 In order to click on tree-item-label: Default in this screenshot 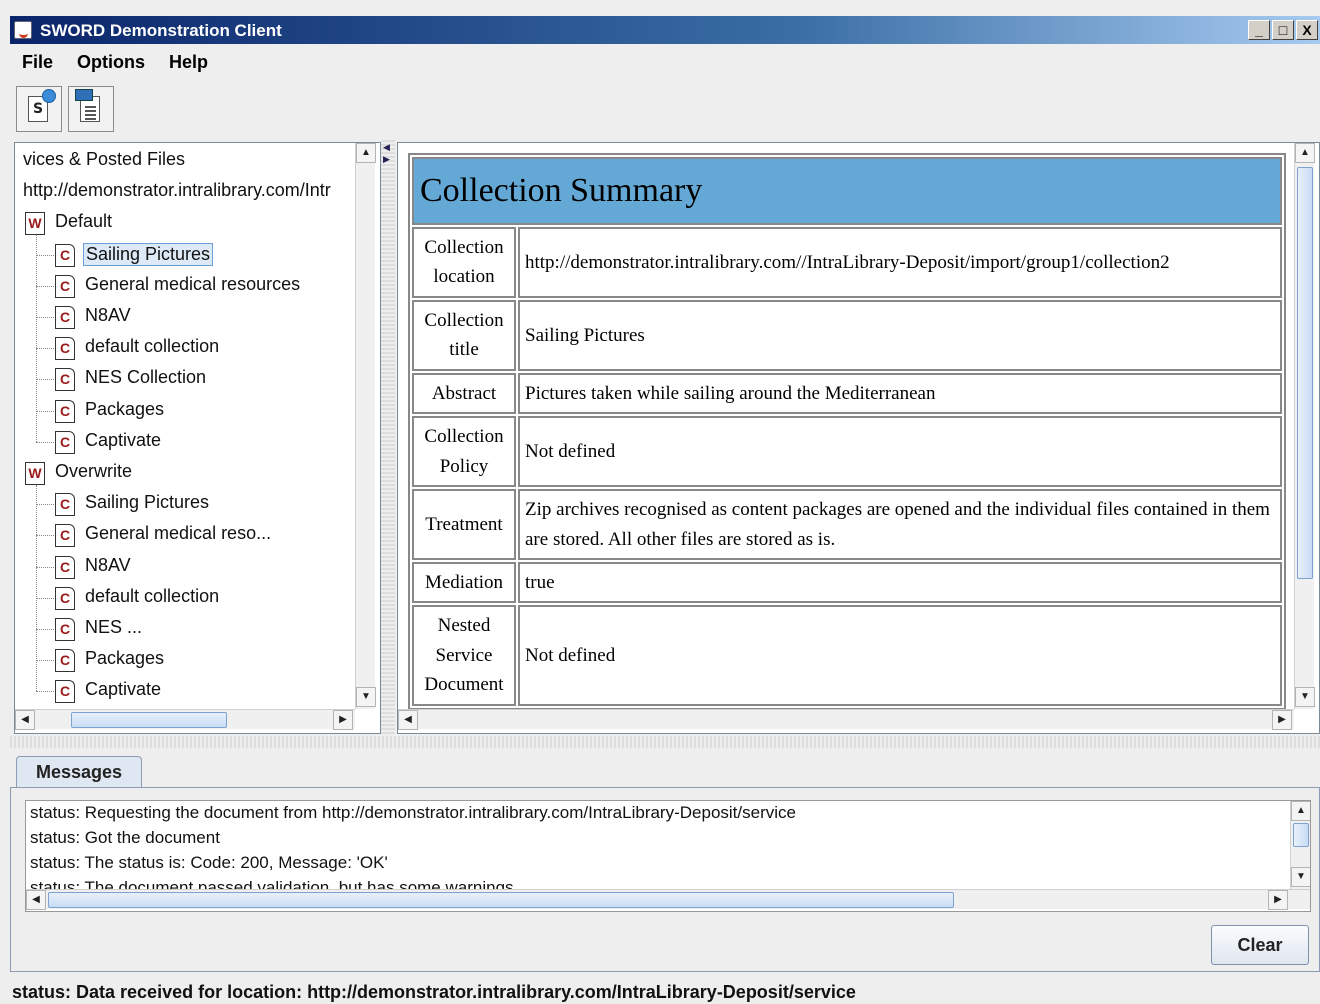, I will do `click(84, 221)`.